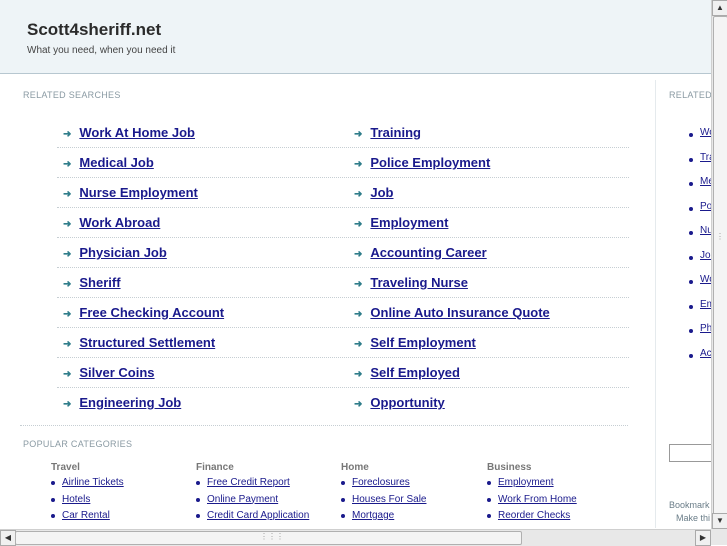  I want to click on grip-icon: ⋮⋮, so click(721, 236).